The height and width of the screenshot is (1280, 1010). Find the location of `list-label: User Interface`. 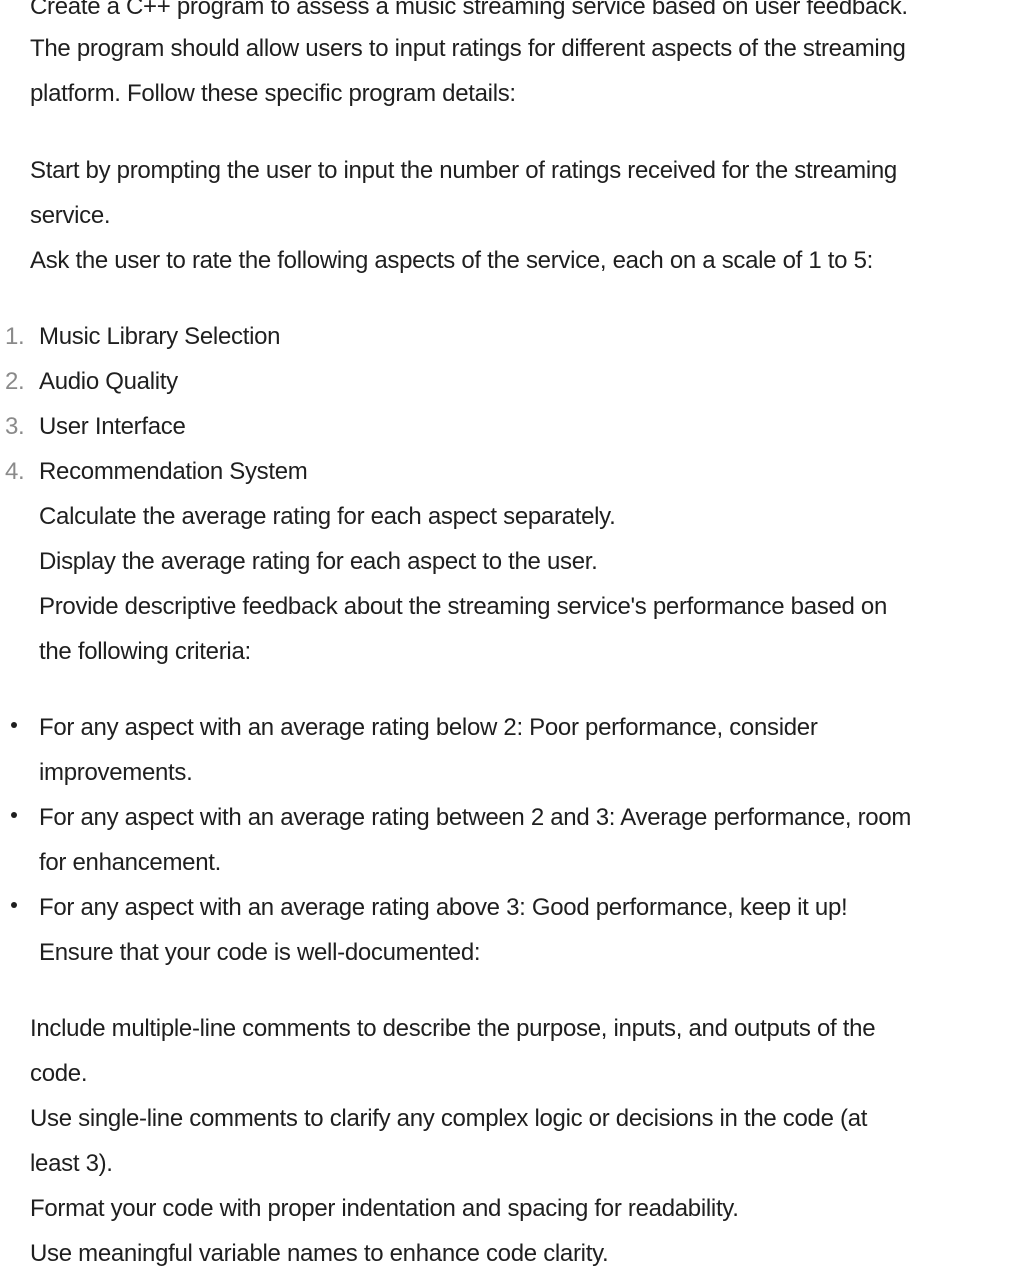

list-label: User Interface is located at coordinates (112, 426).